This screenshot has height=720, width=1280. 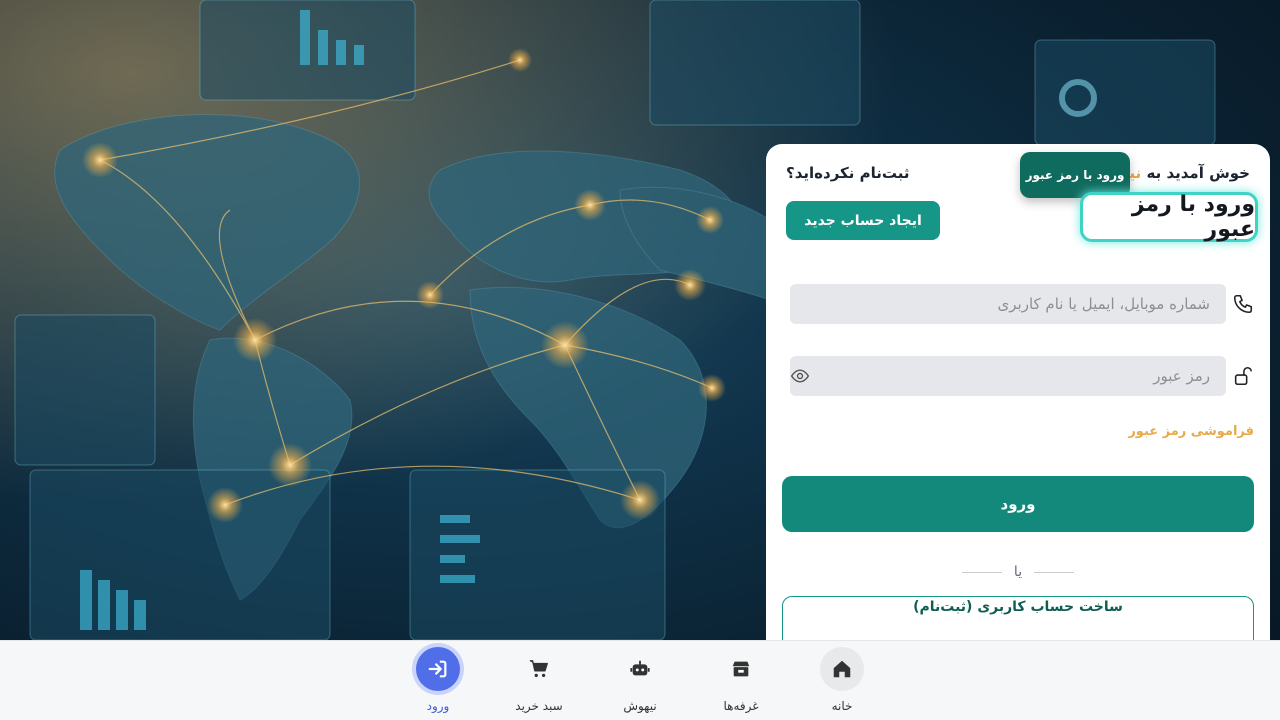 What do you see at coordinates (1008, 376) in the screenshot?
I see `password-input` at bounding box center [1008, 376].